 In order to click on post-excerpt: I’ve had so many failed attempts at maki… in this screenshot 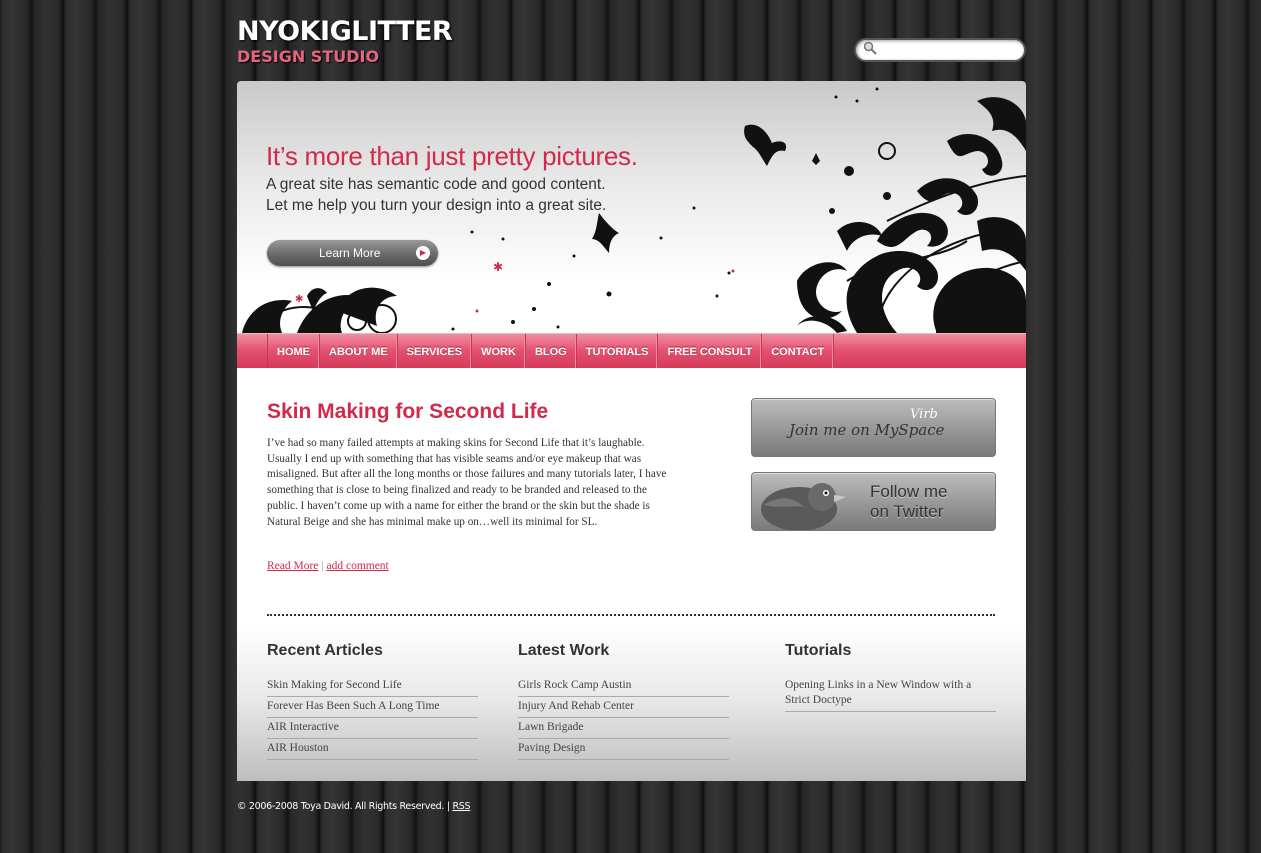, I will do `click(467, 482)`.